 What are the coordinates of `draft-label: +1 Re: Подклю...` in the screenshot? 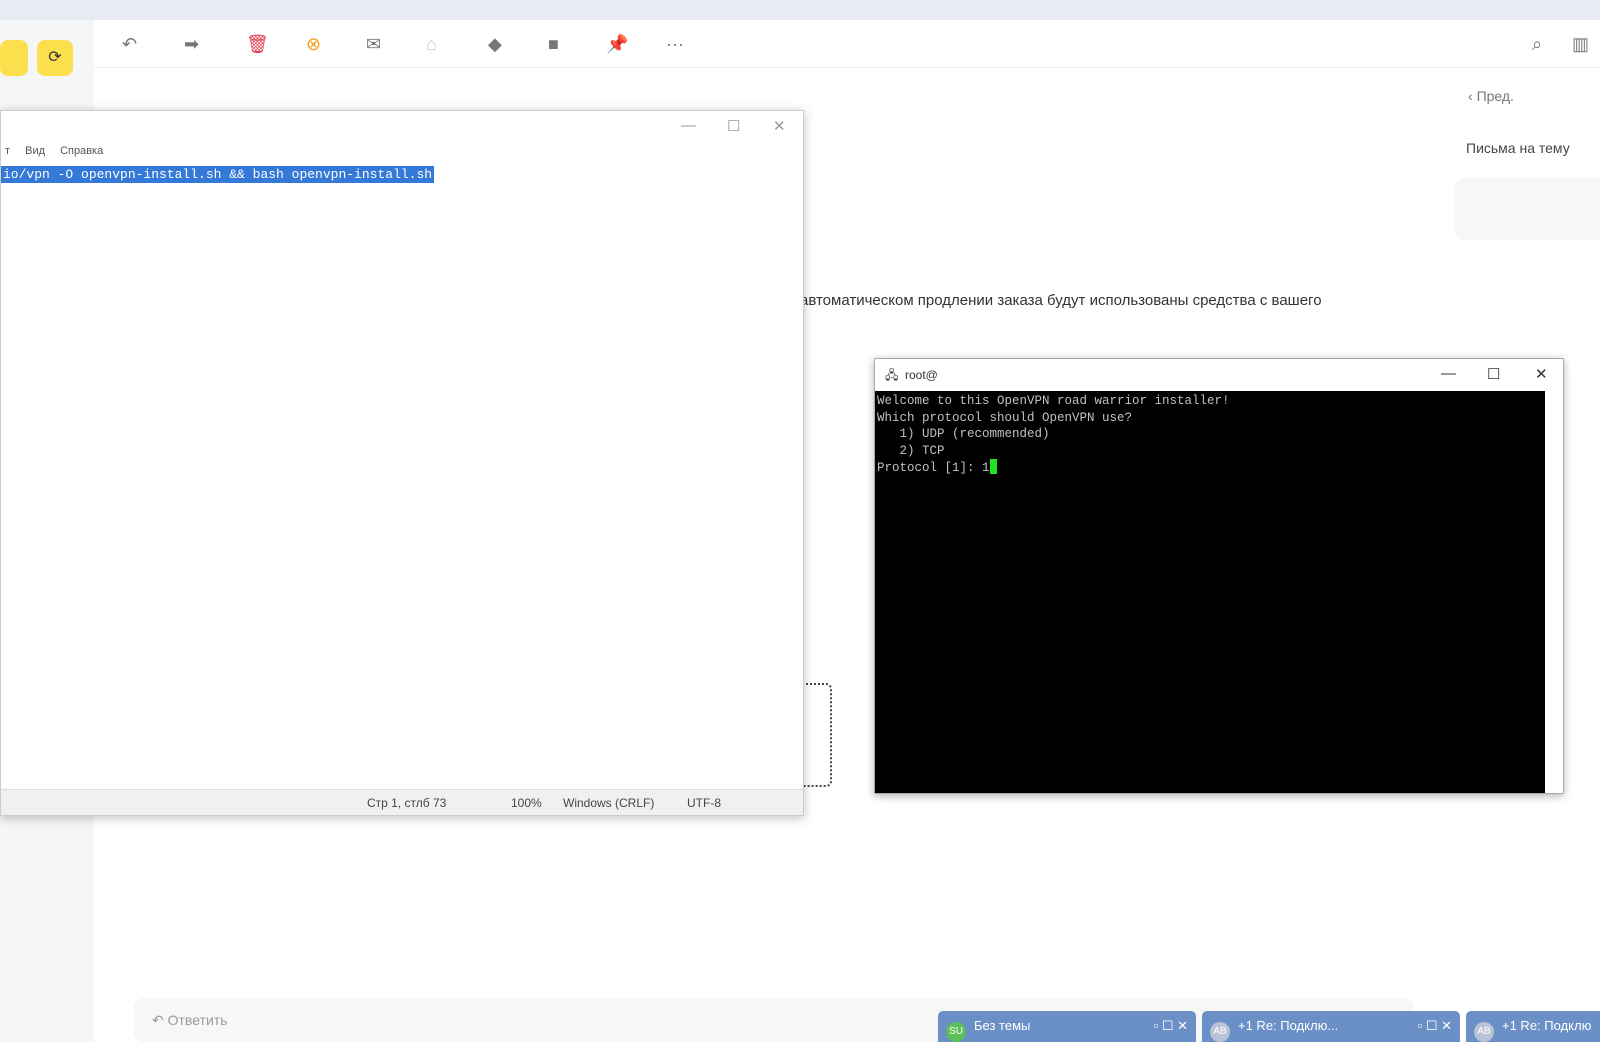 It's located at (1288, 1025).